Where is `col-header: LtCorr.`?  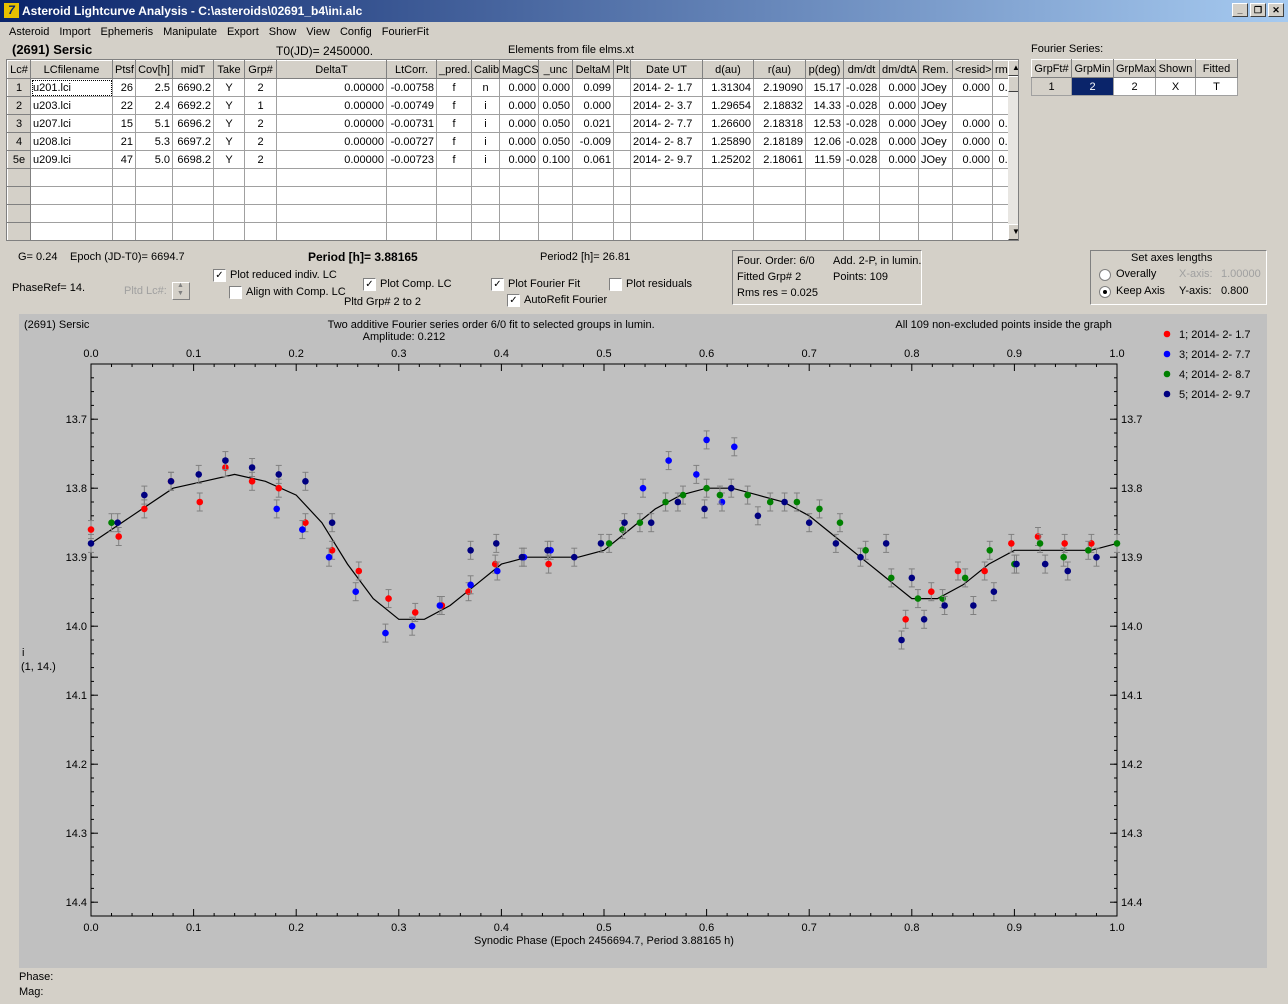
col-header: LtCorr. is located at coordinates (411, 69).